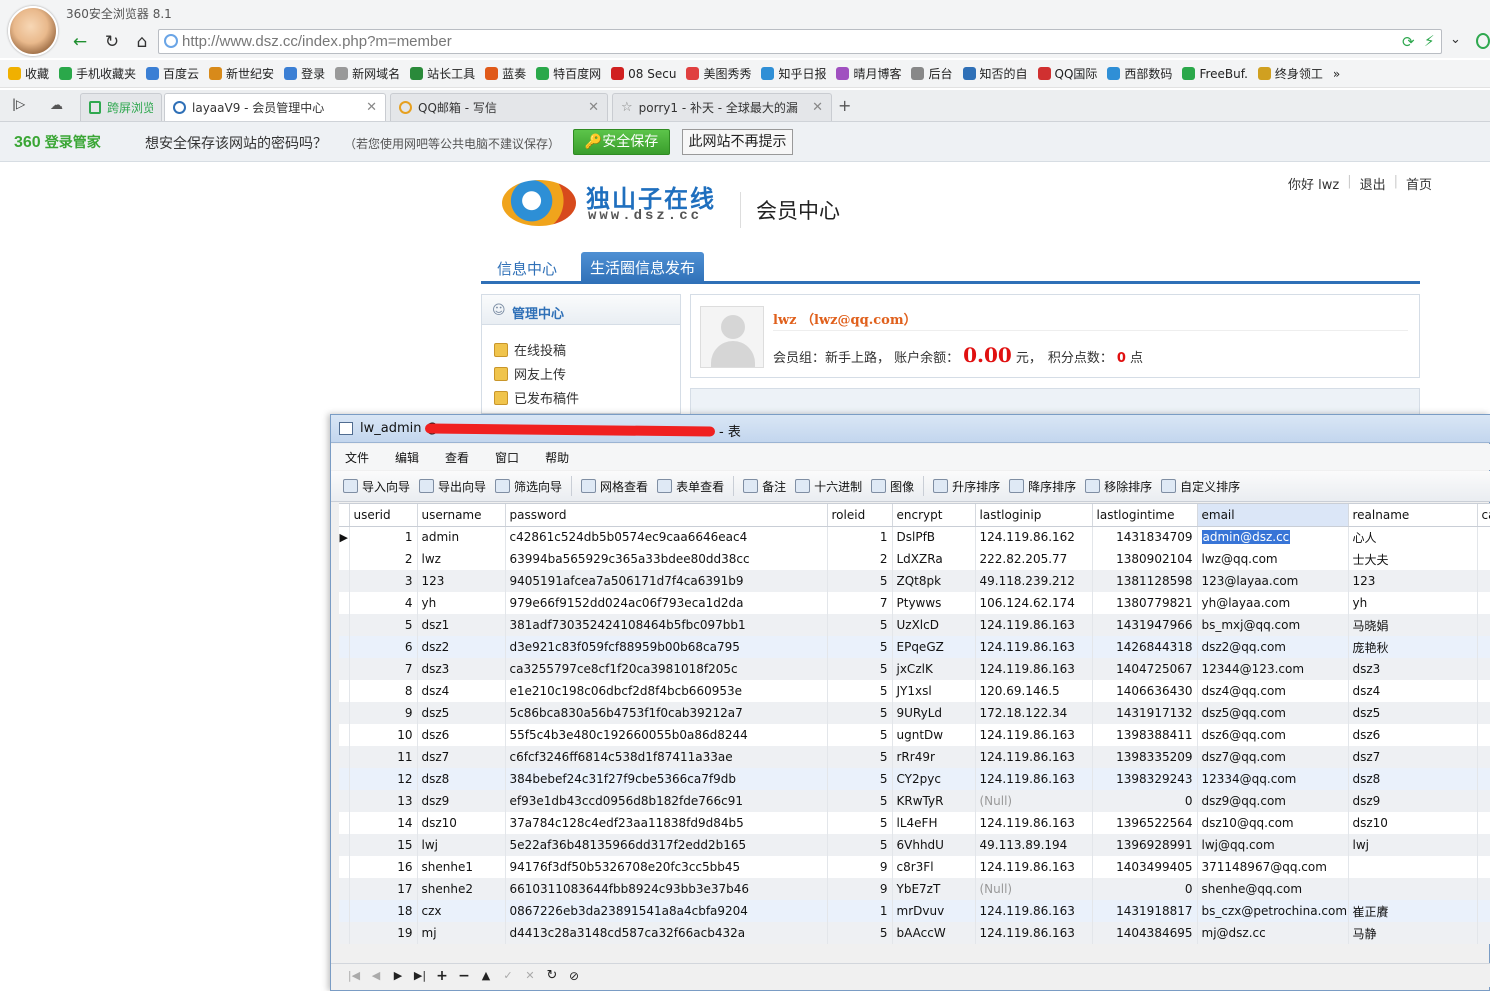  Describe the element at coordinates (1042, 486) in the screenshot. I see `toolbar-button: 降序排序` at that location.